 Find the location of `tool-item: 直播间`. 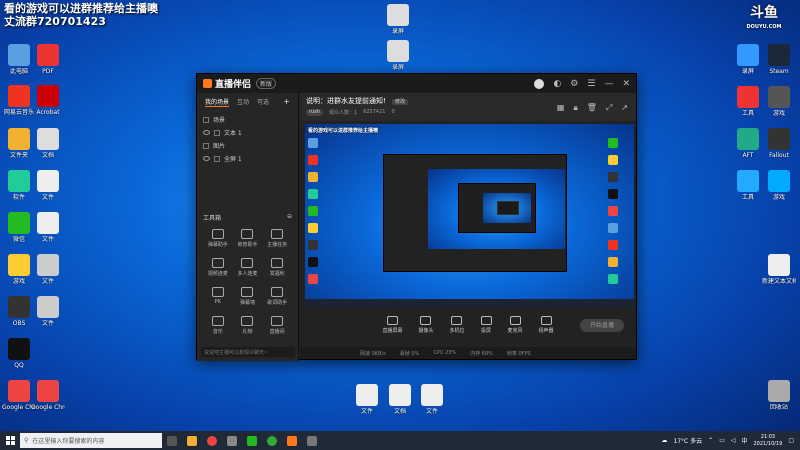

tool-item: 直播间 is located at coordinates (277, 325).